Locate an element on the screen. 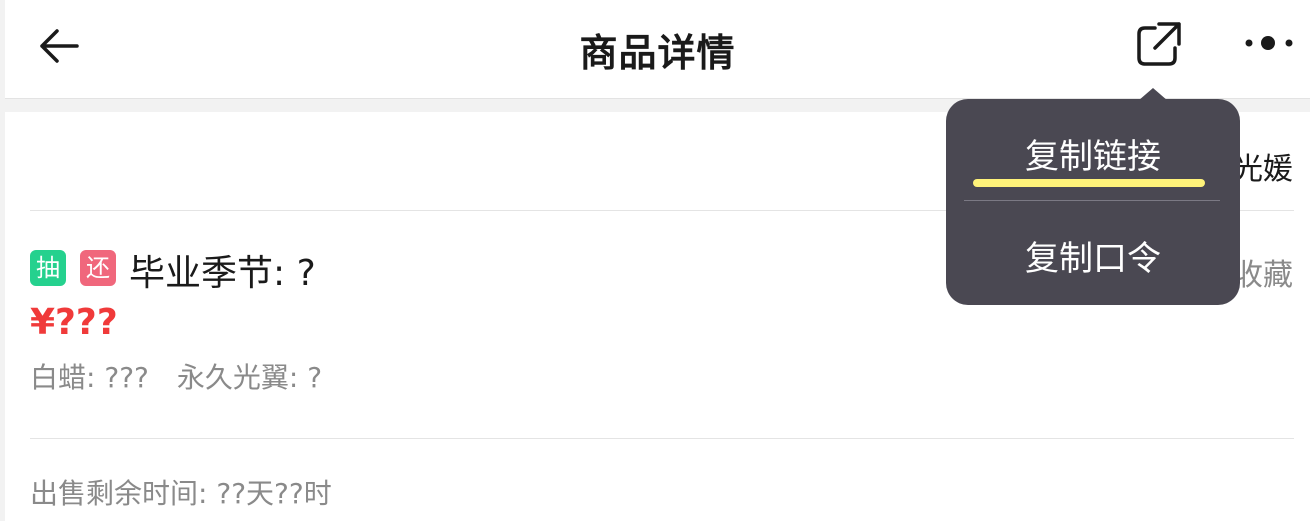  partial-row-text: 光媛 is located at coordinates (1263, 169).